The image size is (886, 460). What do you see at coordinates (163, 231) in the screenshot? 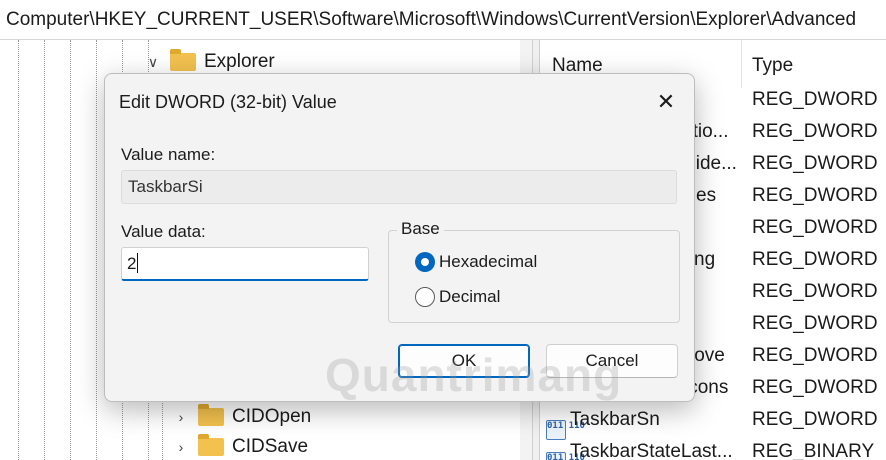
I see `value-data-label: Value data:` at bounding box center [163, 231].